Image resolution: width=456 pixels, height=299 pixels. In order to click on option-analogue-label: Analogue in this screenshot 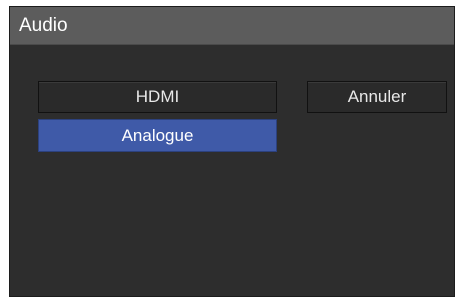, I will do `click(157, 135)`.